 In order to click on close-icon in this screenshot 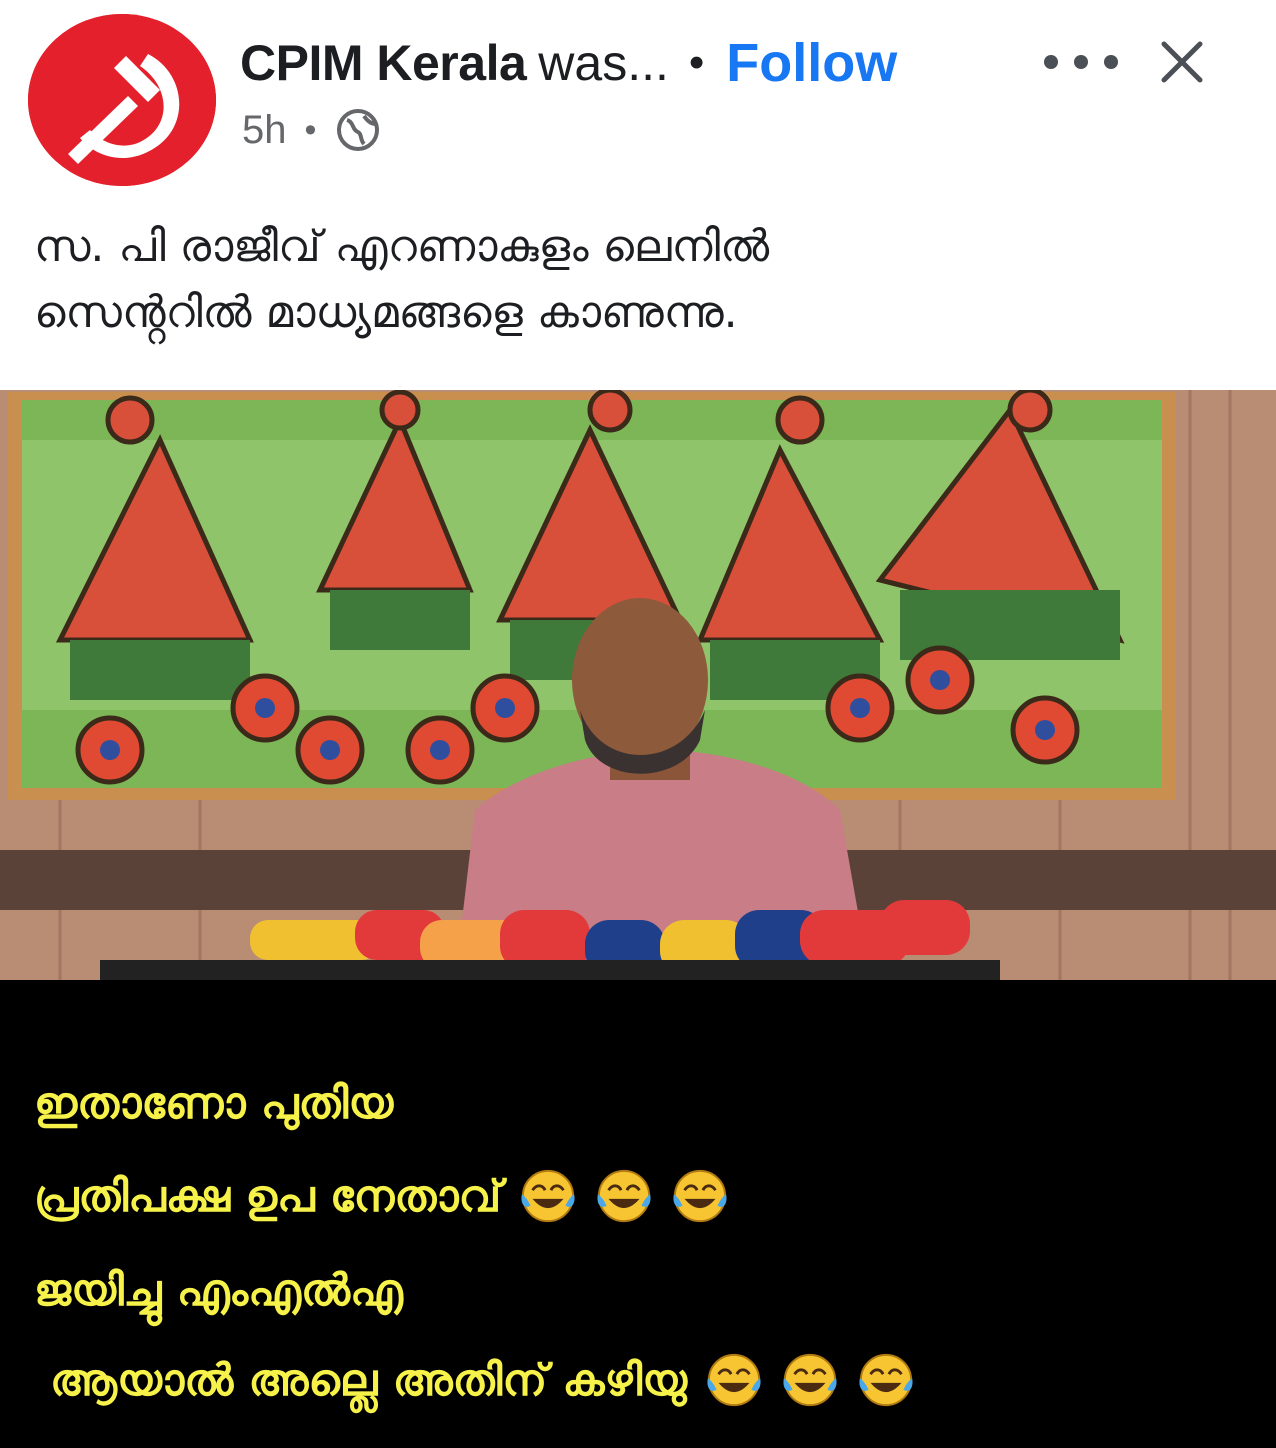, I will do `click(1182, 62)`.